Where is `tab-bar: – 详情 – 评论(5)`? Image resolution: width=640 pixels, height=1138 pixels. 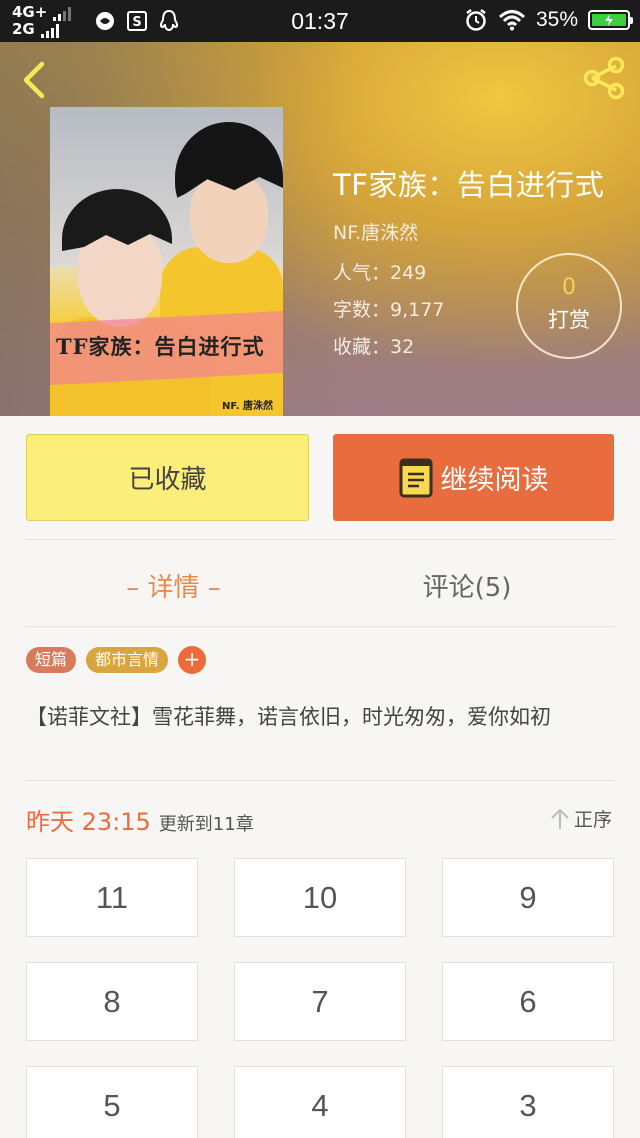
tab-bar: – 详情 – 评论(5) is located at coordinates (320, 585).